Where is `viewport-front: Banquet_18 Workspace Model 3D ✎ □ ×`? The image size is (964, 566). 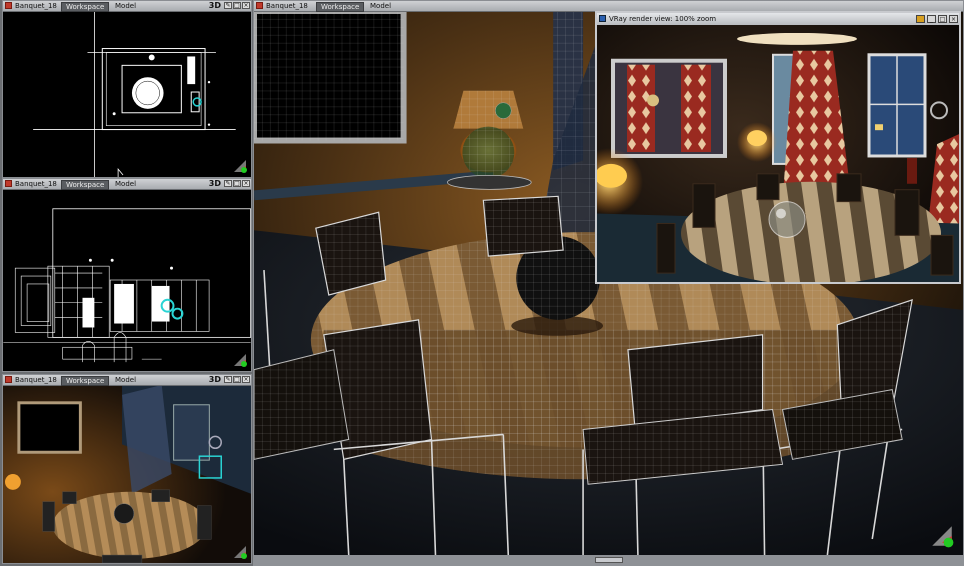
viewport-front: Banquet_18 Workspace Model 3D ✎ □ × is located at coordinates (127, 275).